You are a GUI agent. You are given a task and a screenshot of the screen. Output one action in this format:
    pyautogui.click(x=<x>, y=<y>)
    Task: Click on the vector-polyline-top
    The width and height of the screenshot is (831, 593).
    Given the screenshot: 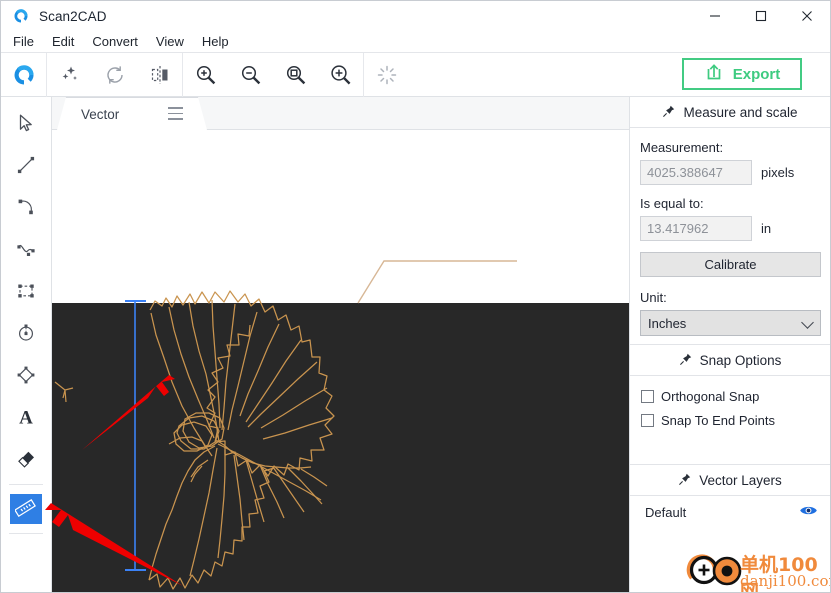 What is the action you would take?
    pyautogui.click(x=437, y=282)
    